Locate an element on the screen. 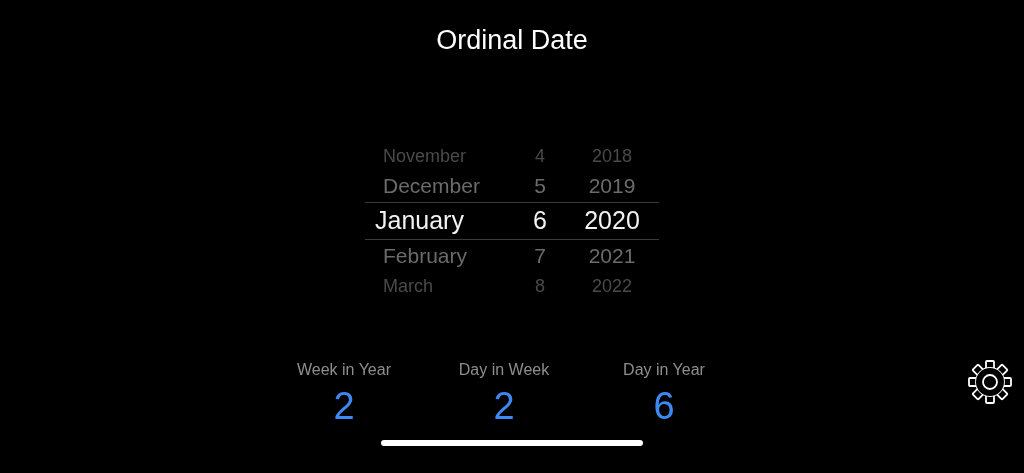  picker-year: 2018 is located at coordinates (611, 155).